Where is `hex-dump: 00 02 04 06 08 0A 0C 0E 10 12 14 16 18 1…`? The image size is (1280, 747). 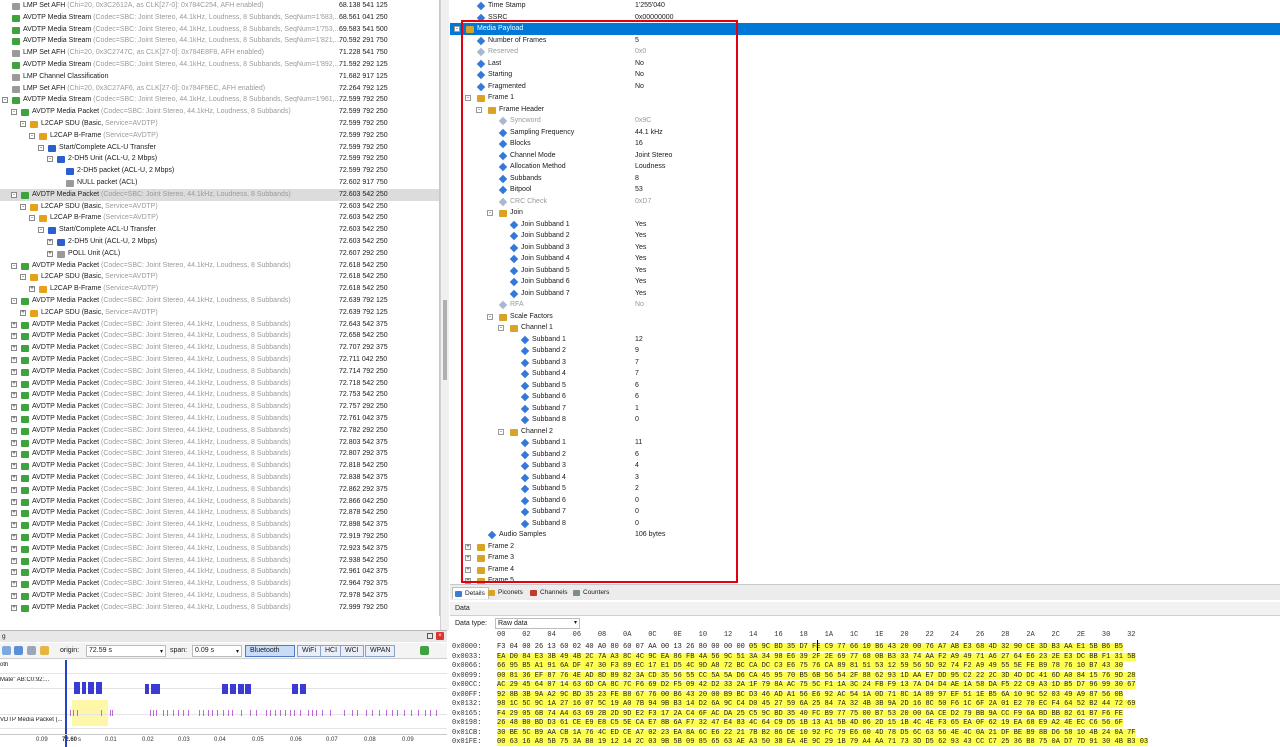 hex-dump: 00 02 04 06 08 0A 0C 0E 10 12 14 16 18 1… is located at coordinates (865, 688).